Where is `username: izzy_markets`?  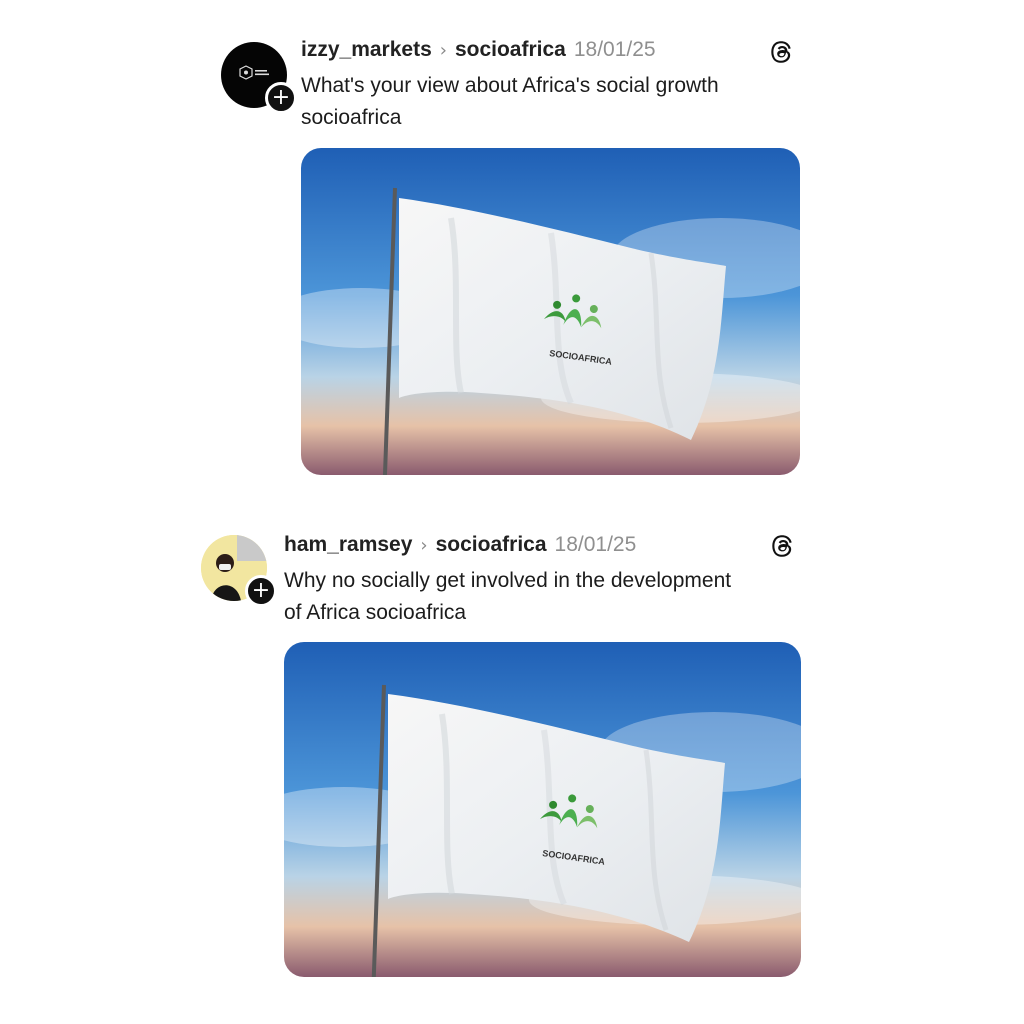
username: izzy_markets is located at coordinates (366, 50).